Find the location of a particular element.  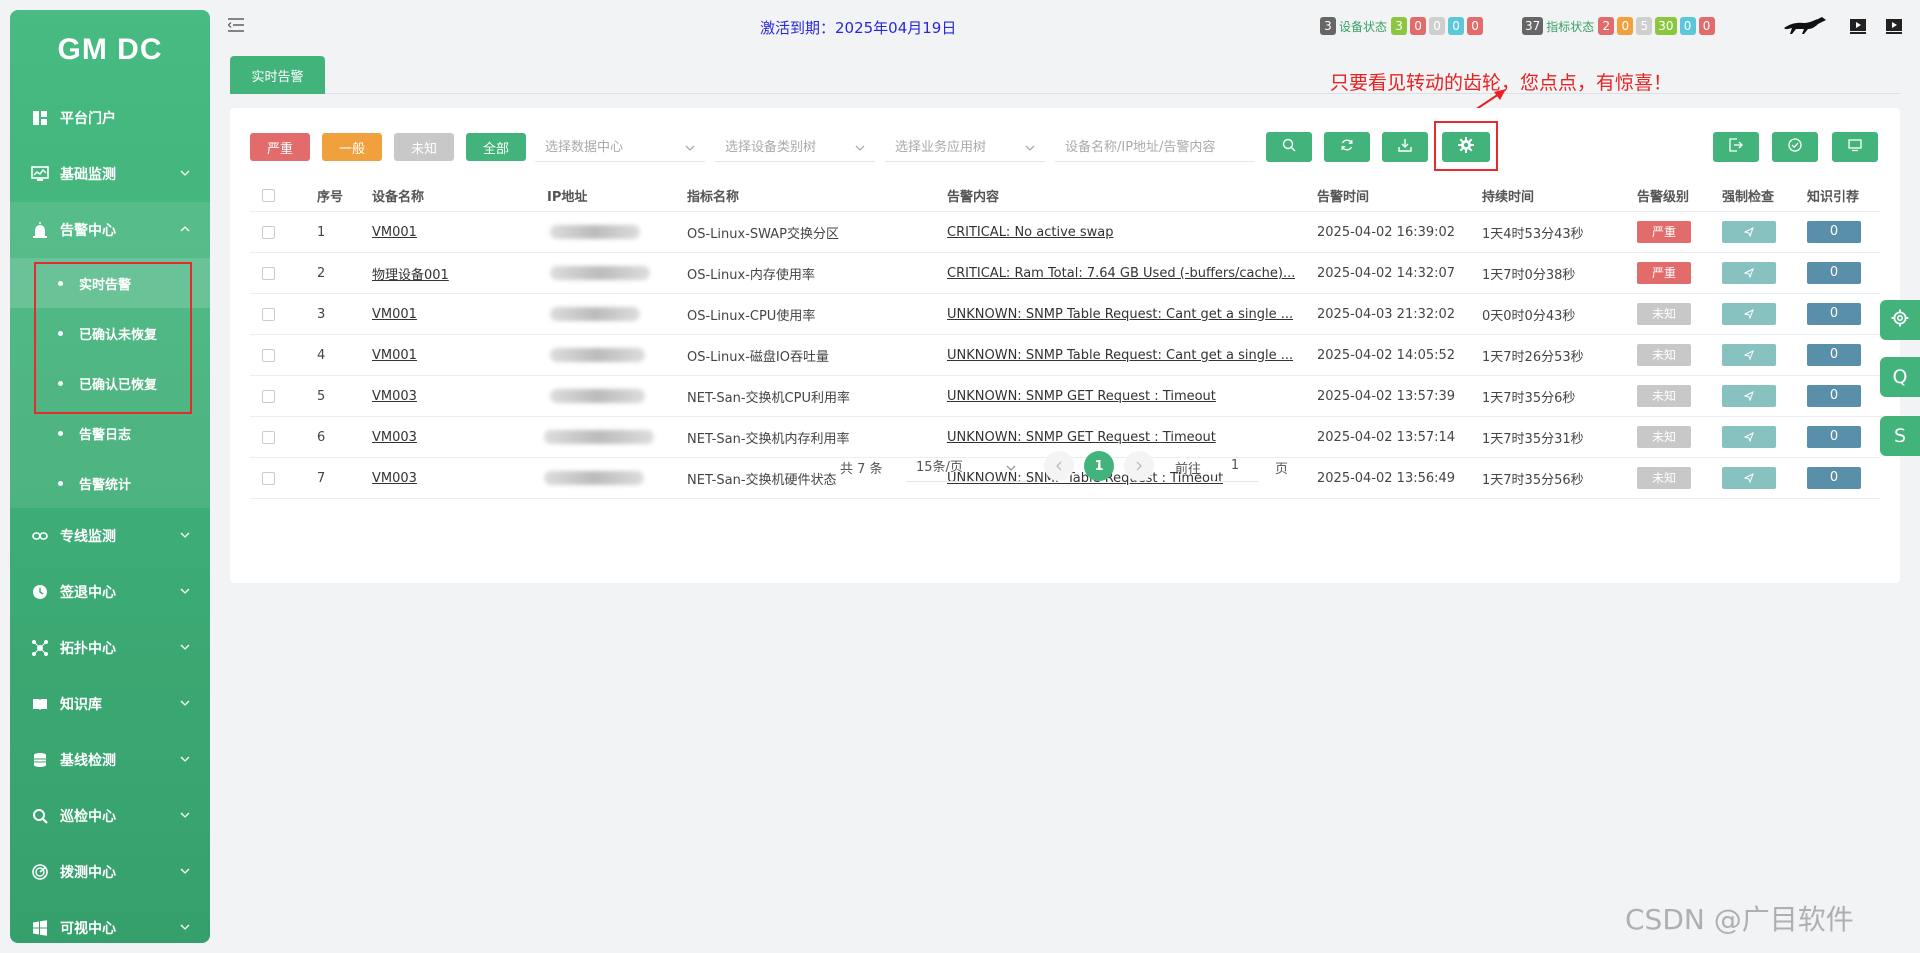

cell-no: 3 is located at coordinates (321, 314).